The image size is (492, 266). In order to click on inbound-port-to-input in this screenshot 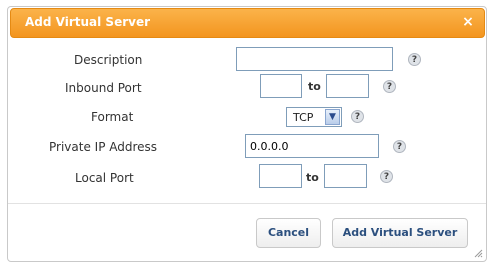, I will do `click(347, 86)`.